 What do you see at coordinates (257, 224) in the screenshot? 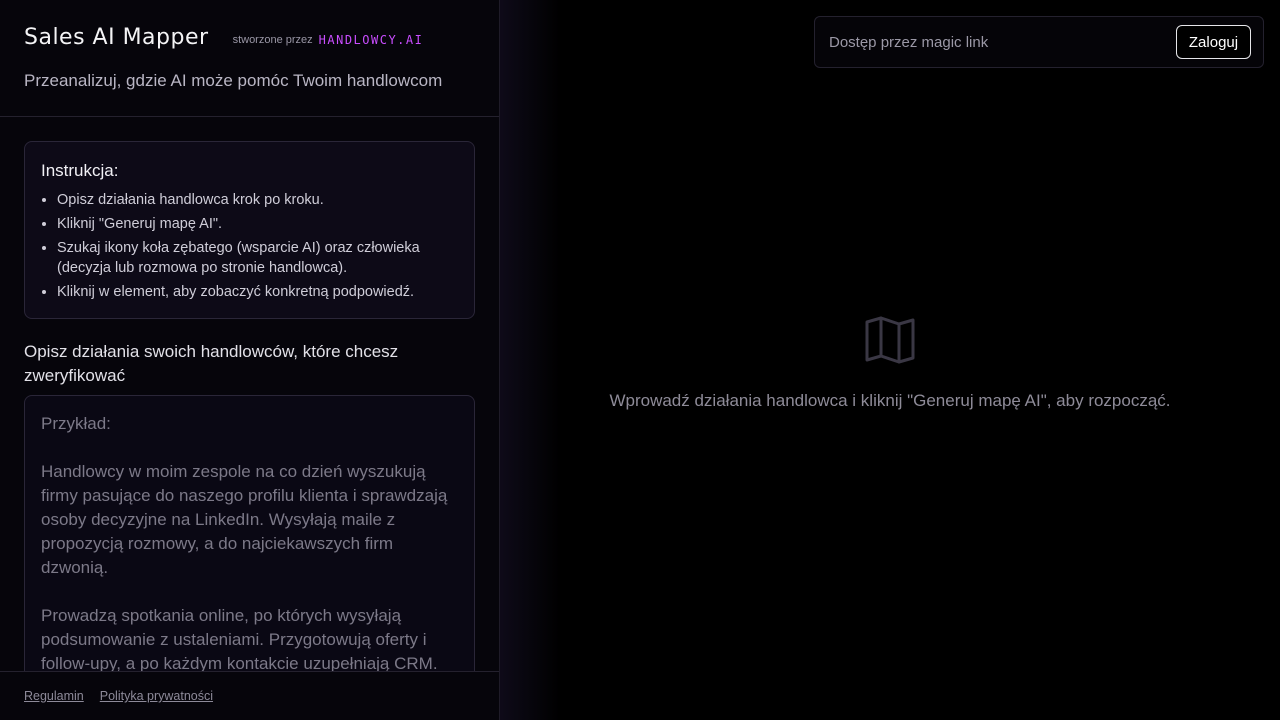
I see `instruction-item: Kliknij "Generuj mapę AI".` at bounding box center [257, 224].